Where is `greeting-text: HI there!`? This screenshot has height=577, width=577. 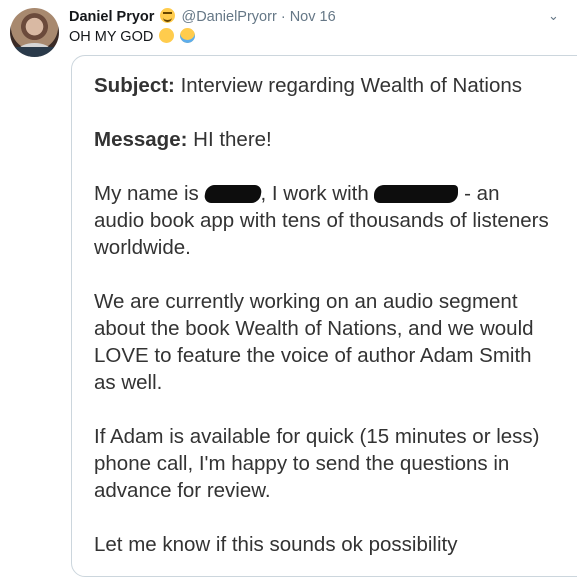
greeting-text: HI there! is located at coordinates (232, 139).